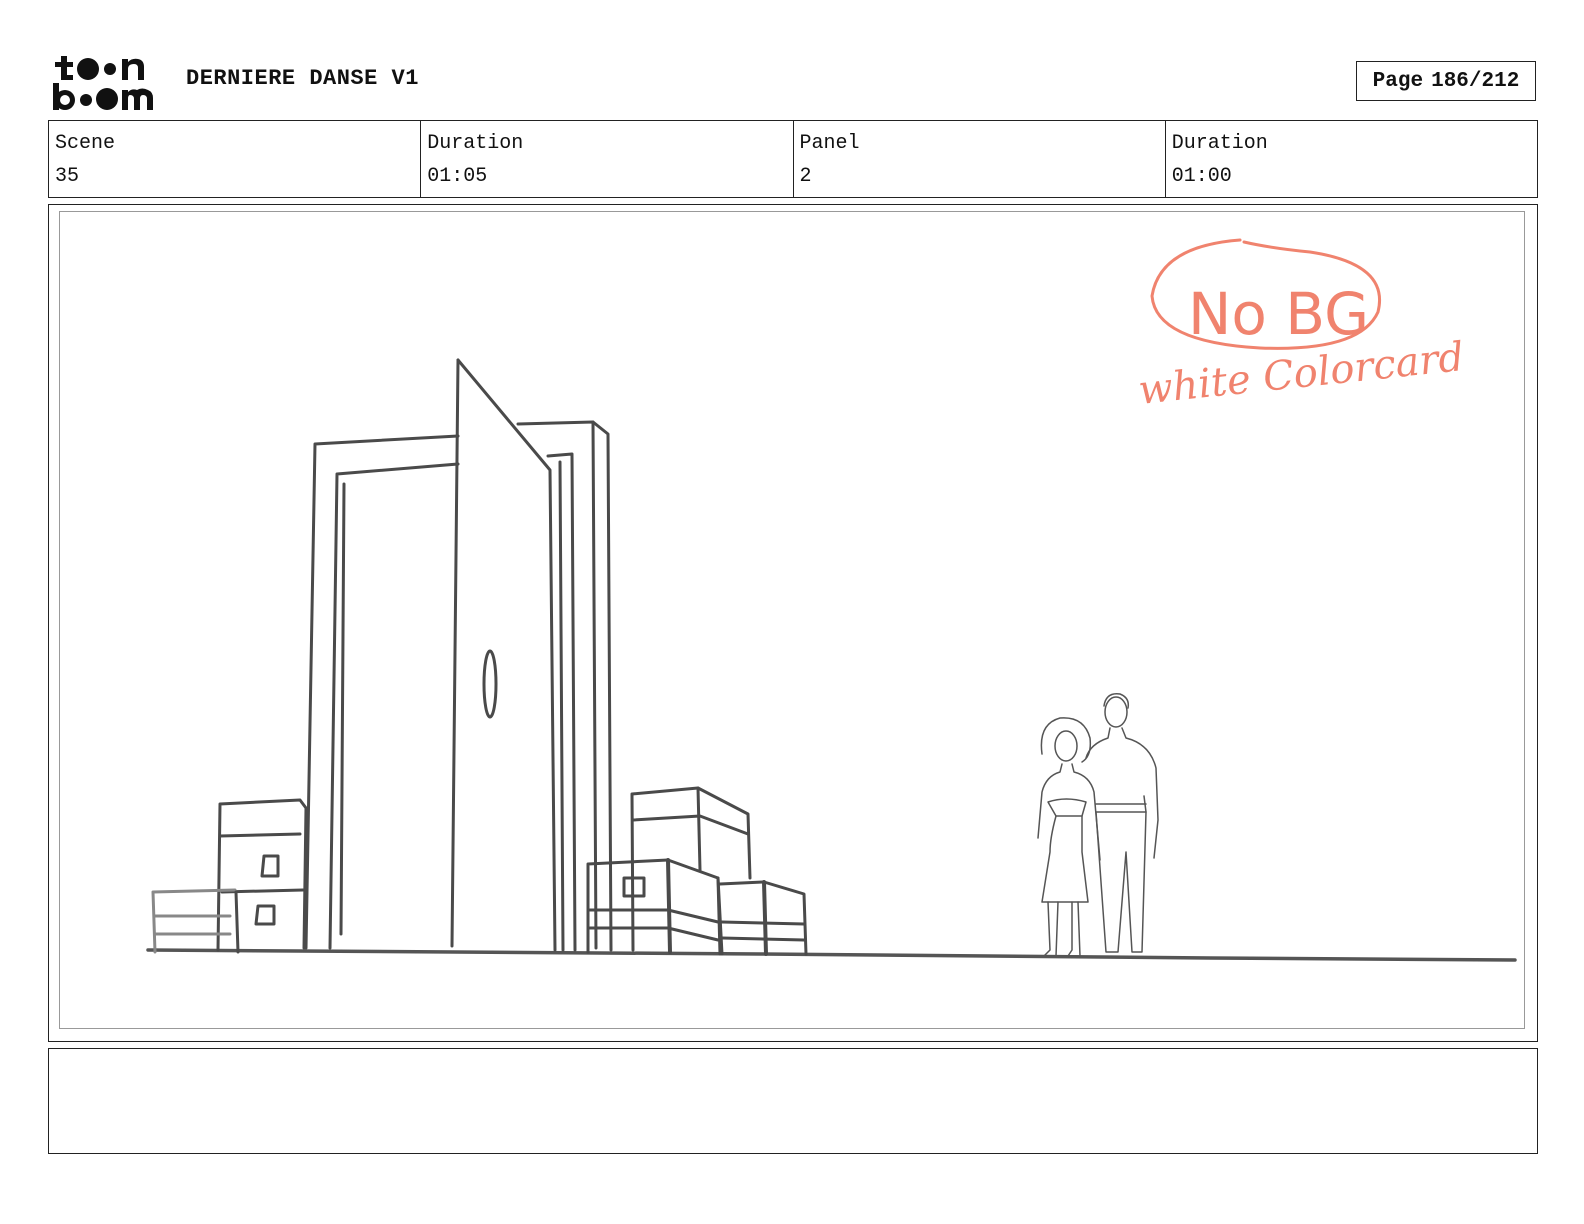  I want to click on panel-duration-cell: Duration 01:00, so click(1351, 159).